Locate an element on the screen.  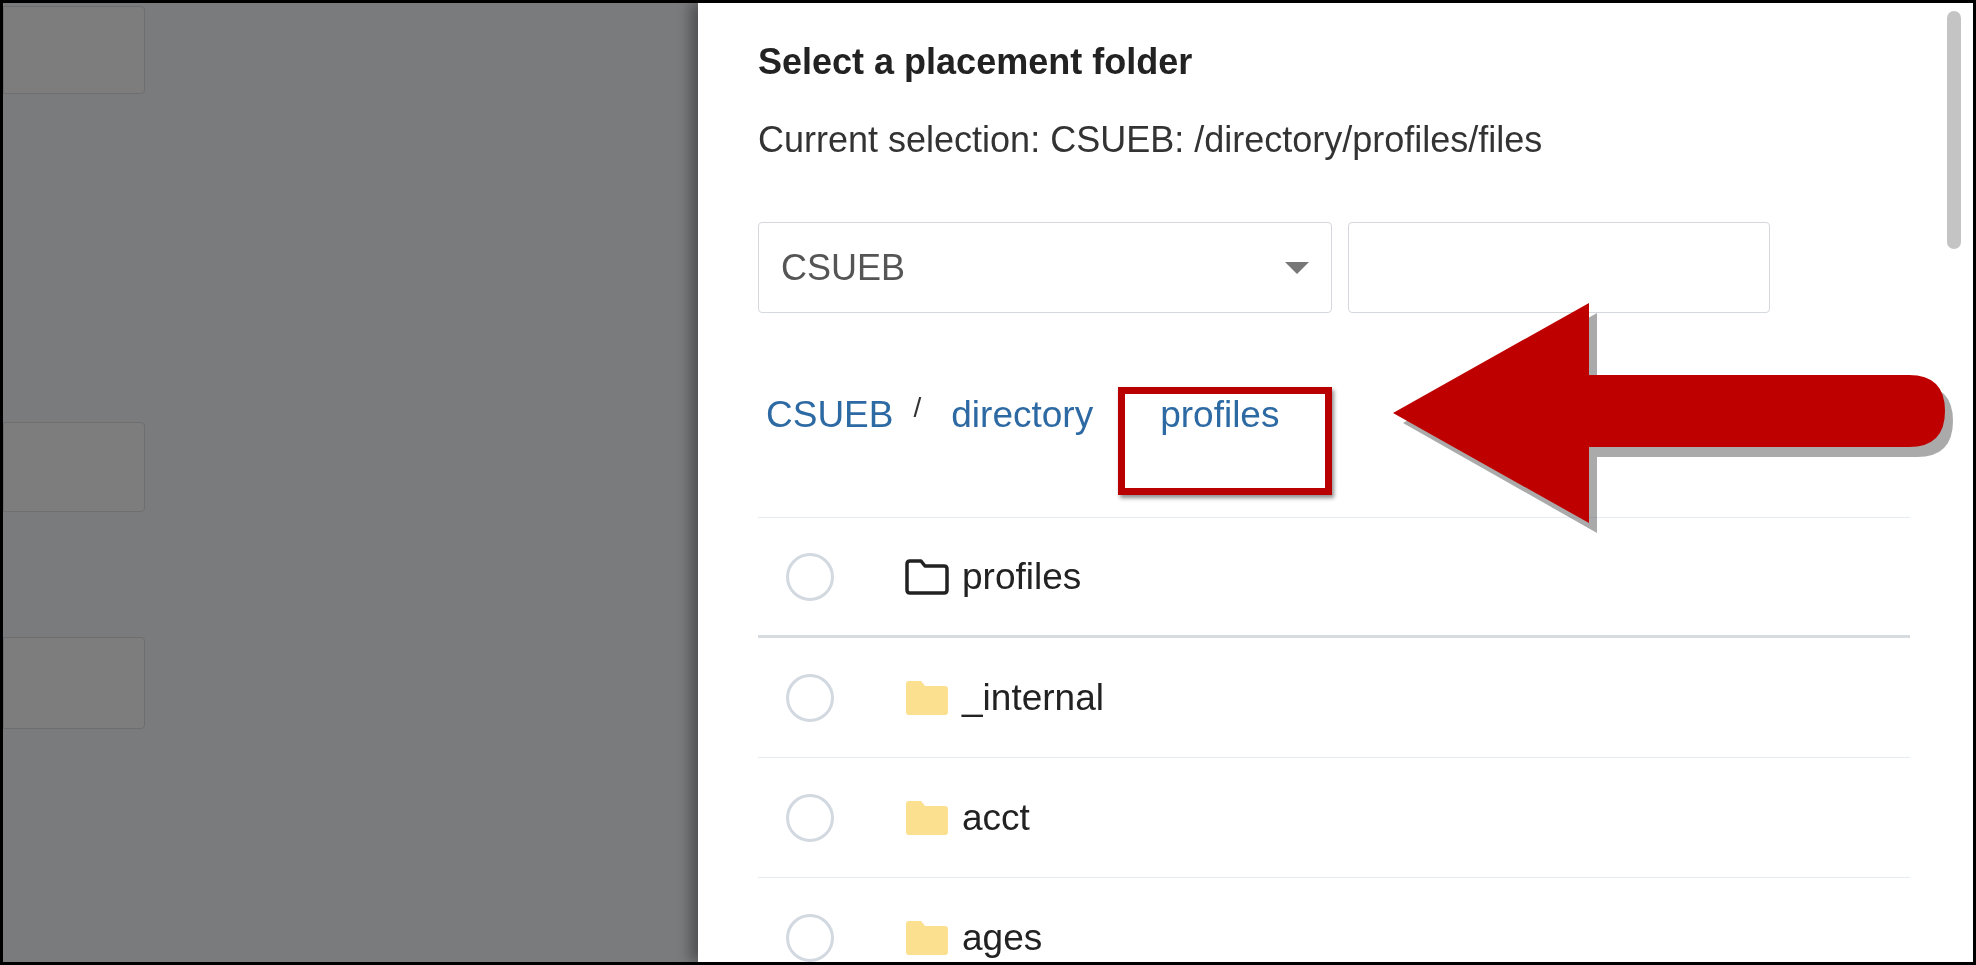
folder-row: profiles is located at coordinates (1334, 578).